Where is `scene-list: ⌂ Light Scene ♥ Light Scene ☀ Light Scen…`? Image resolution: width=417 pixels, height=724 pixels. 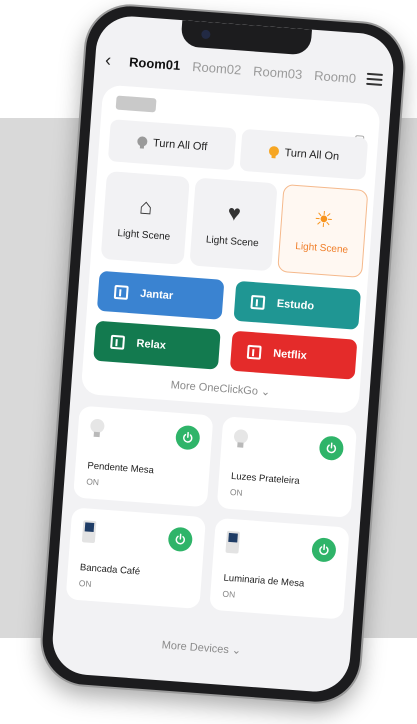
scene-list: ⌂ Light Scene ♥ Light Scene ☀ Light Scen… is located at coordinates (234, 224).